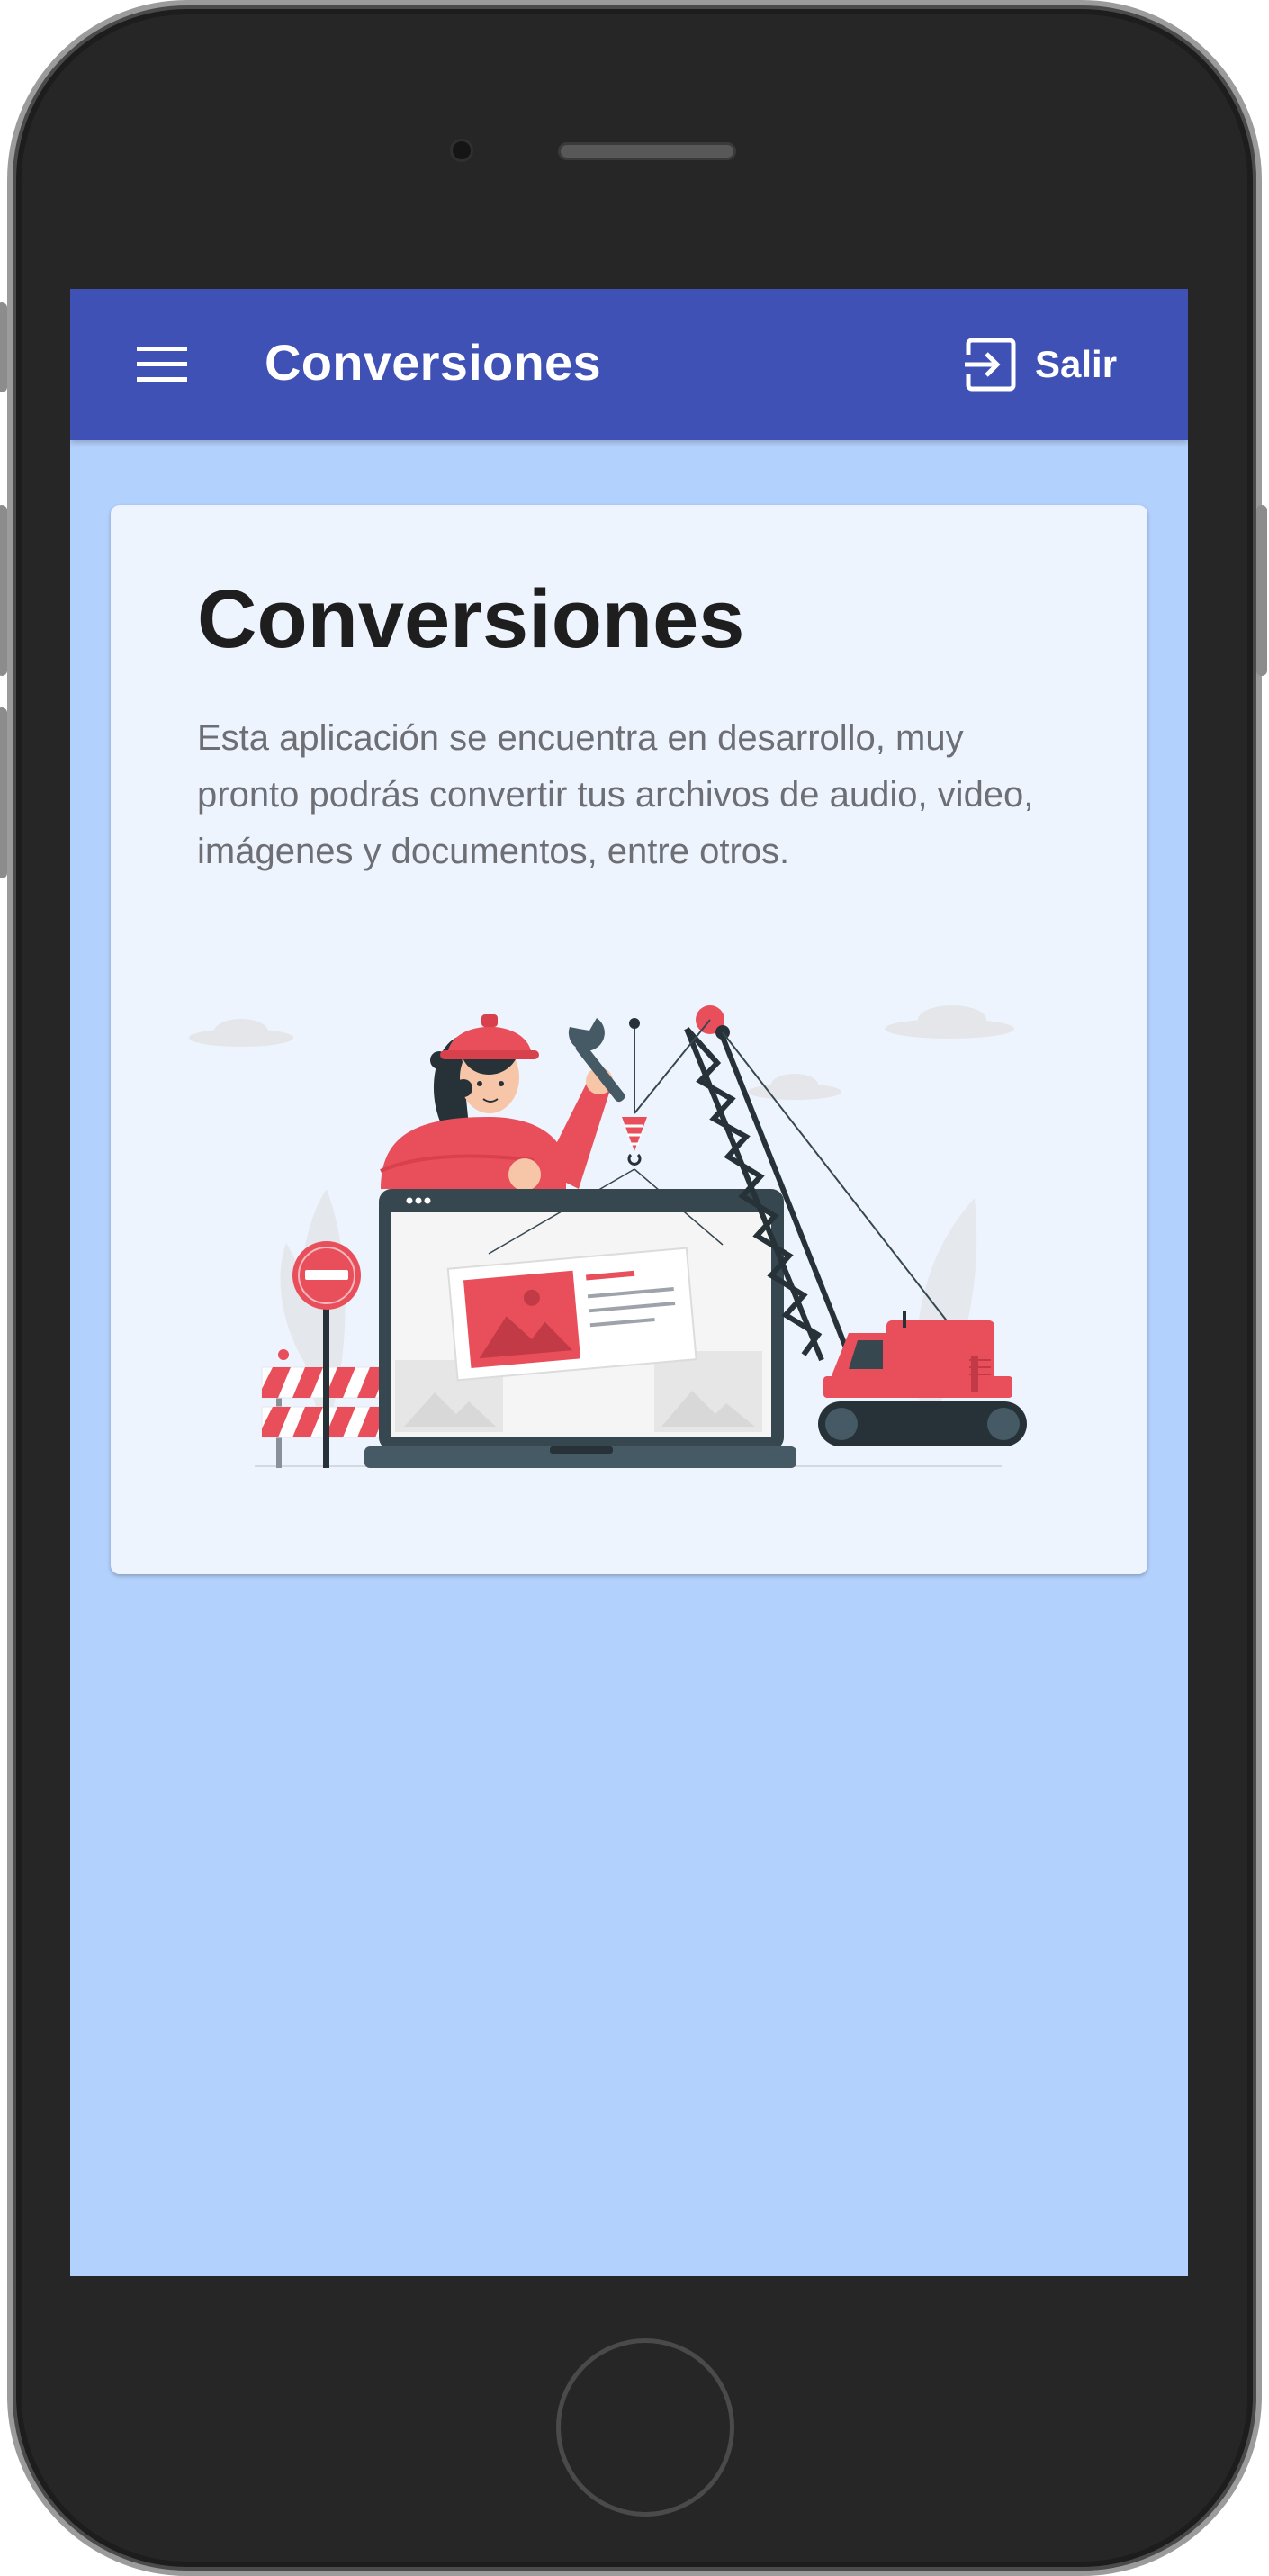 This screenshot has width=1269, height=2576. What do you see at coordinates (580, 1318) in the screenshot?
I see `laptop-icon` at bounding box center [580, 1318].